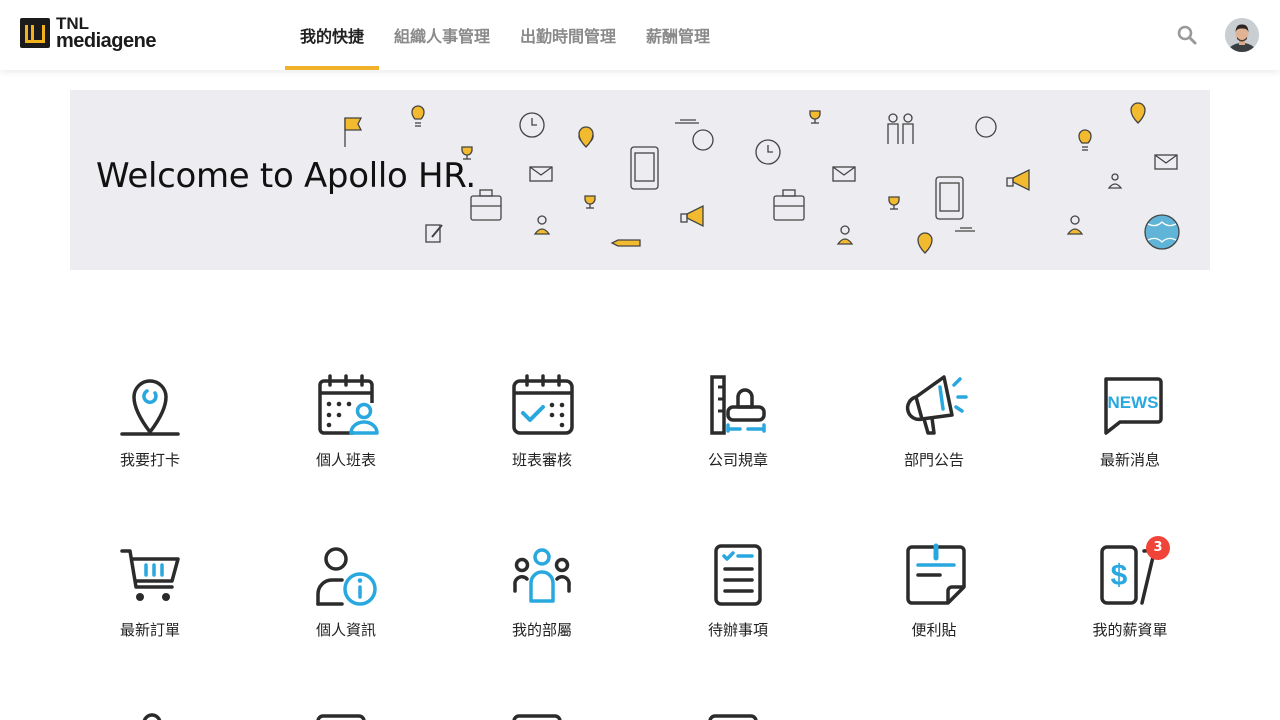 The image size is (1280, 720). What do you see at coordinates (1130, 594) in the screenshot?
I see `shortcut-my-payslip: $ 3 我的薪資單` at bounding box center [1130, 594].